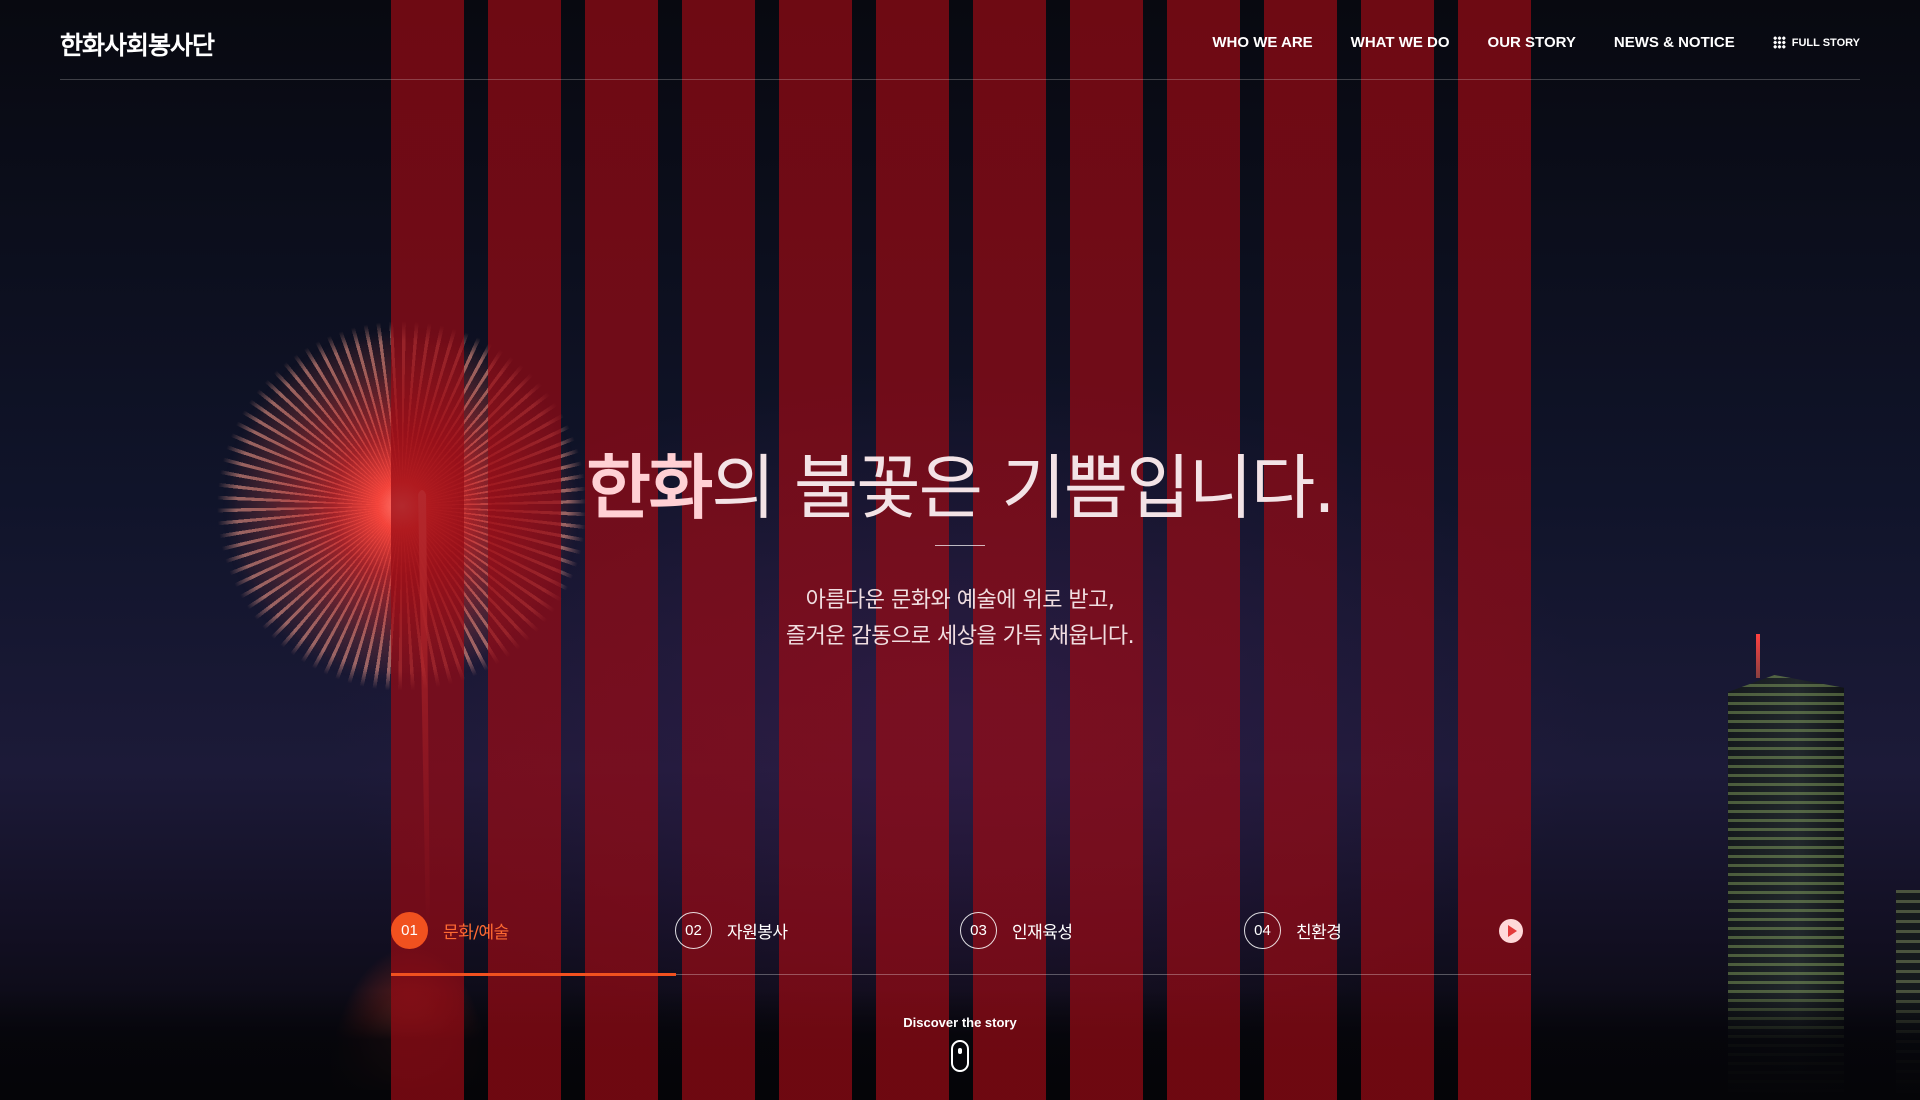 Image resolution: width=1920 pixels, height=1100 pixels. I want to click on category-tabs: 01 문화/예술 02 자원봉사 03 인재육성 04 친환경, so click(961, 944).